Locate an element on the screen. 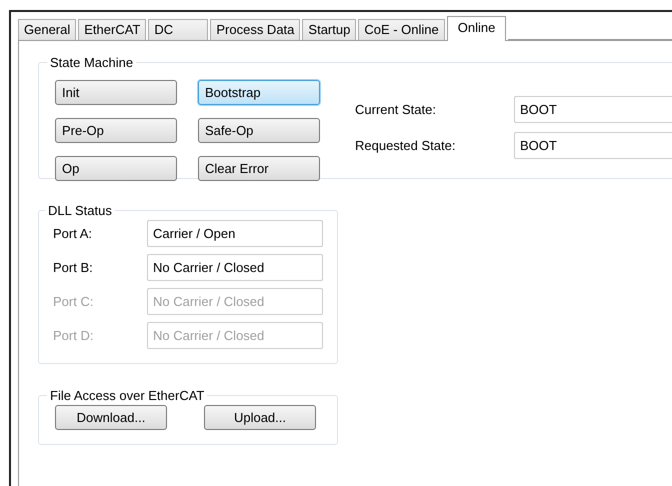 This screenshot has width=672, height=486. group-title: DLL Status is located at coordinates (80, 210).